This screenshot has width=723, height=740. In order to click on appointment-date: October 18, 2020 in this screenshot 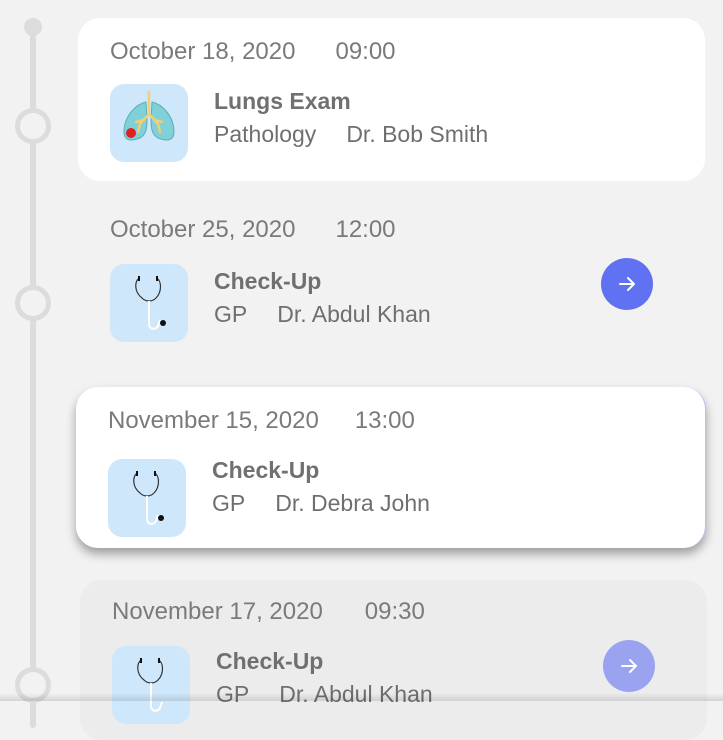, I will do `click(203, 51)`.